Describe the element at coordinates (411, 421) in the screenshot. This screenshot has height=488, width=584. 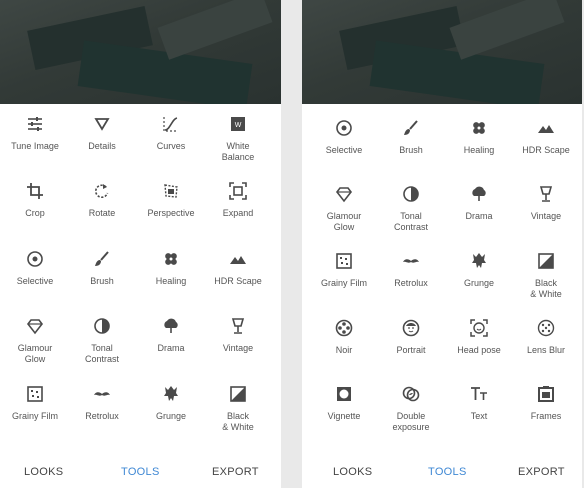
I see `tool-label: Double exposure` at that location.